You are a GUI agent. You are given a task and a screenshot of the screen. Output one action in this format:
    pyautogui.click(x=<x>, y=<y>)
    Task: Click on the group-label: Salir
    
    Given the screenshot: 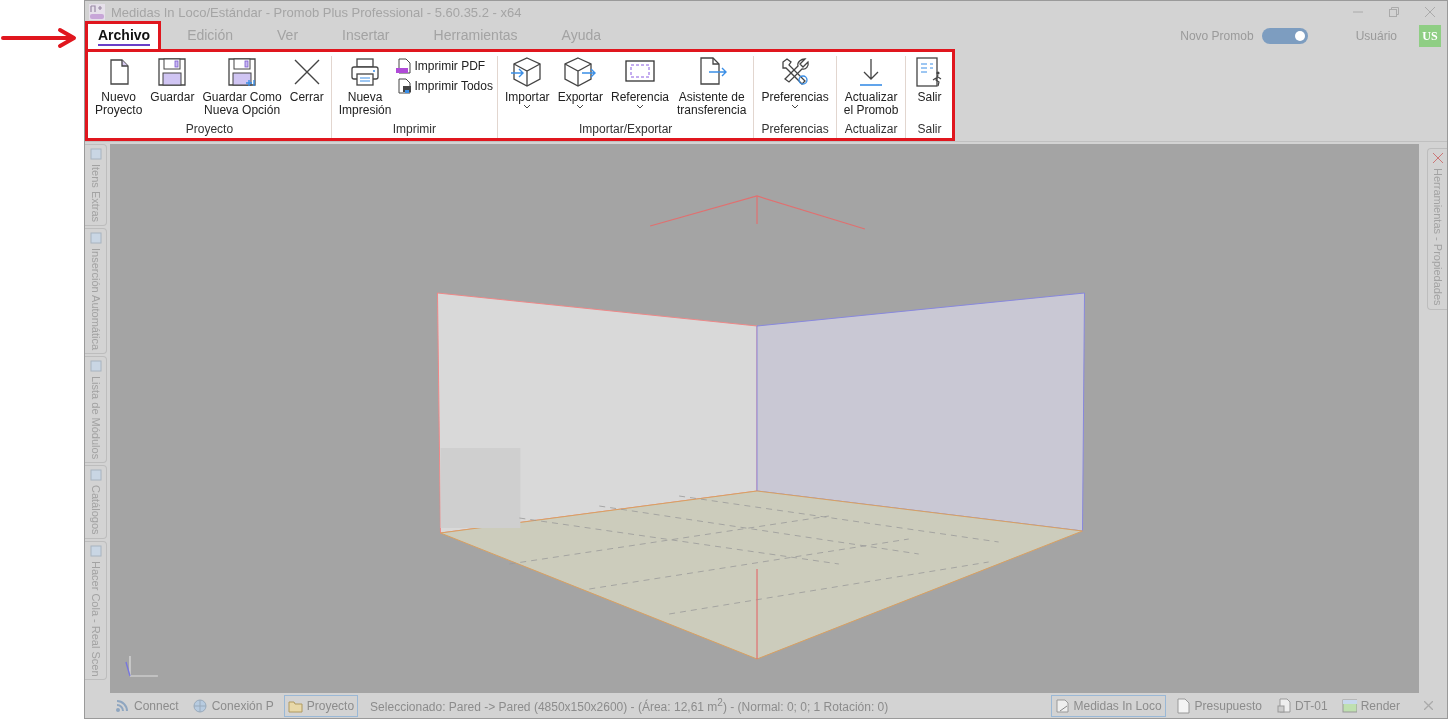 What is the action you would take?
    pyautogui.click(x=929, y=129)
    